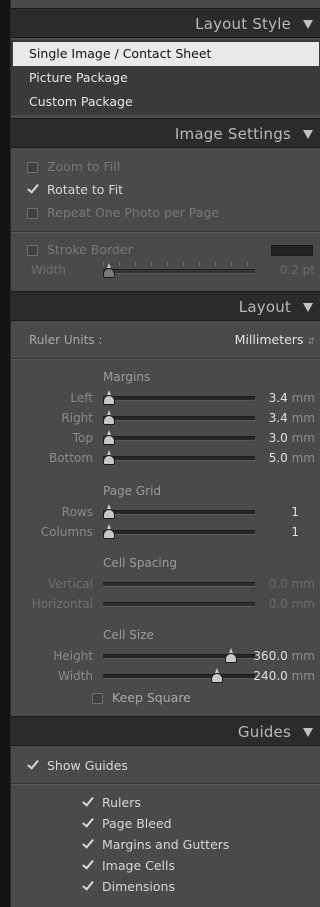 This screenshot has width=320, height=907. I want to click on margin-bottom-label: Bottom, so click(70, 458).